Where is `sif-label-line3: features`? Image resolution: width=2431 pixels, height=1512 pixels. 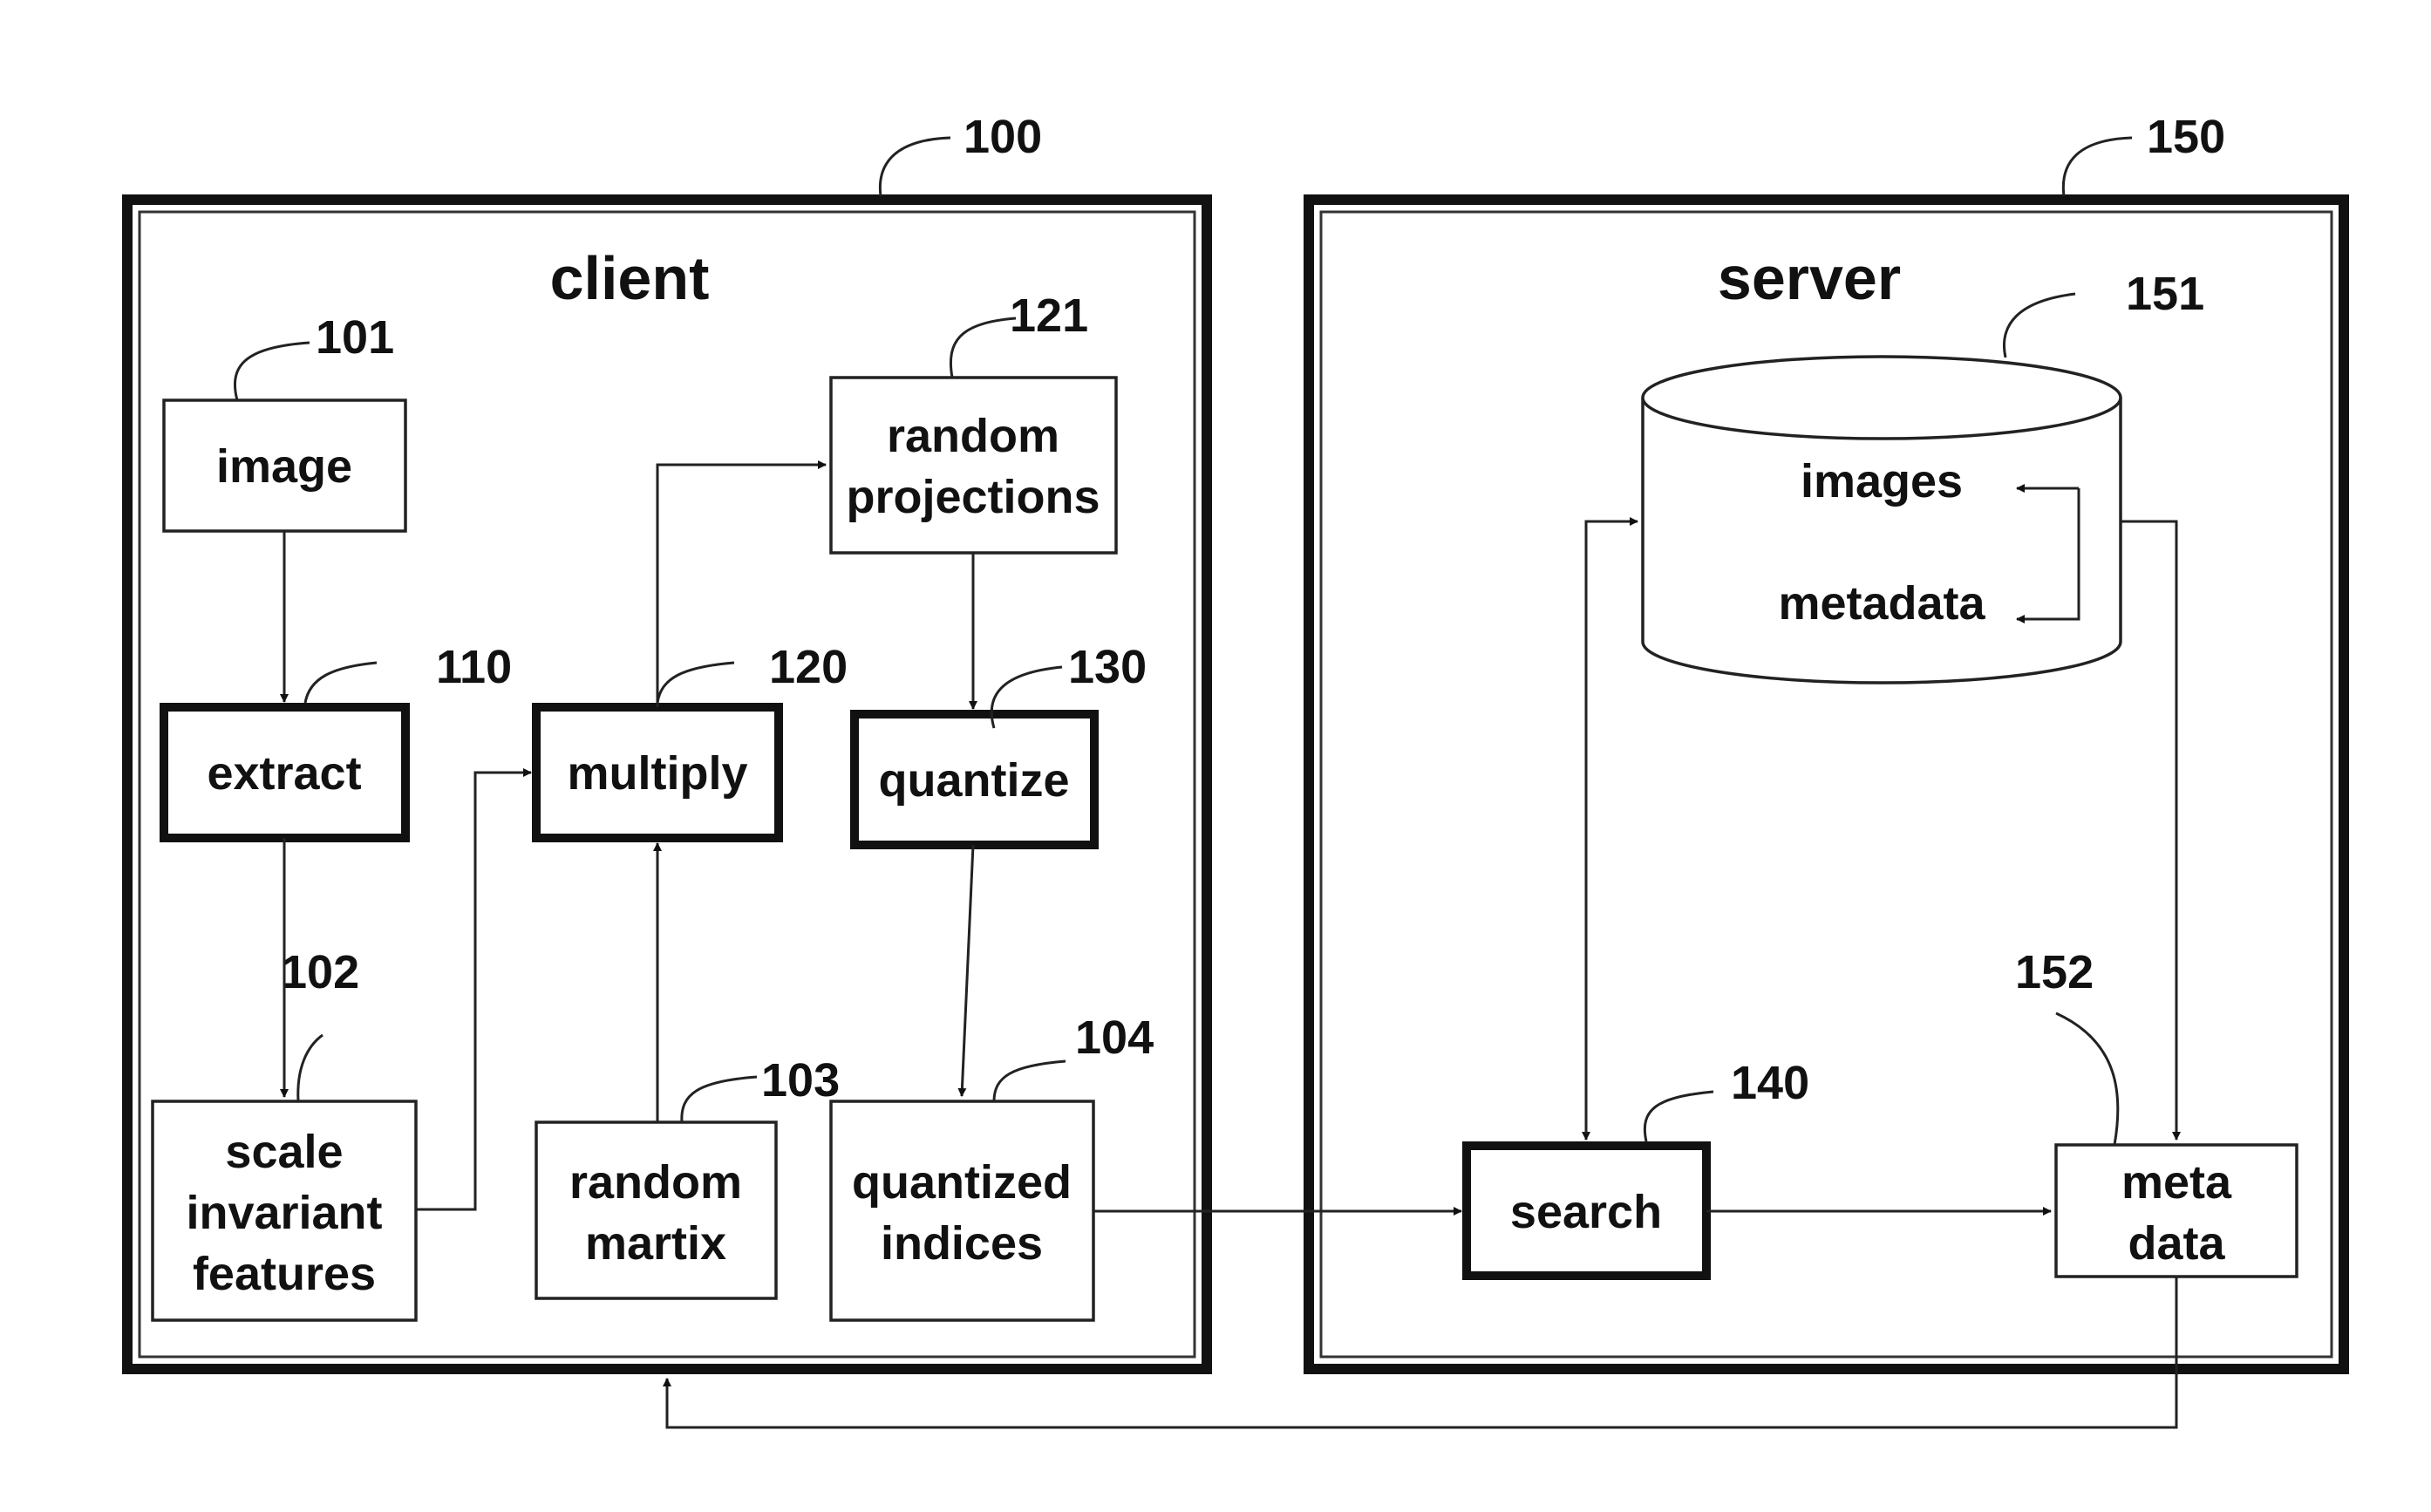
sif-label-line3: features is located at coordinates (284, 1274).